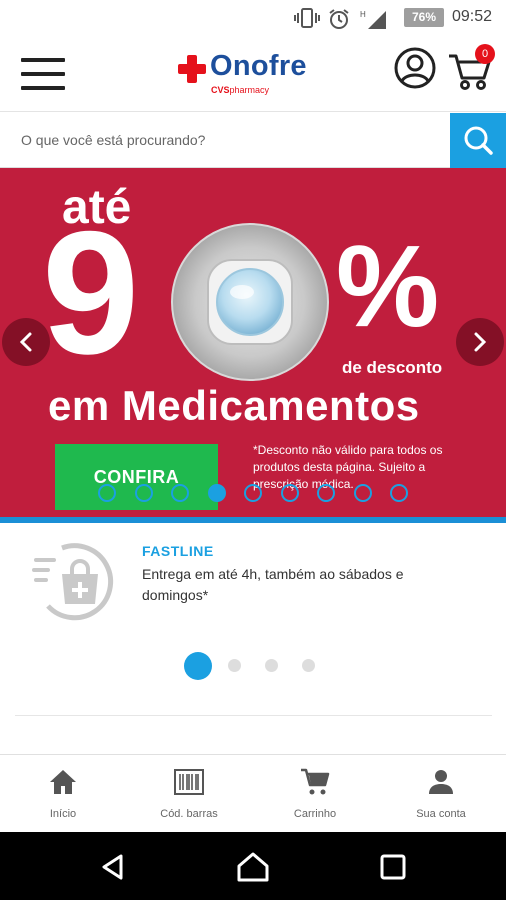  I want to click on menu-button, so click(43, 74).